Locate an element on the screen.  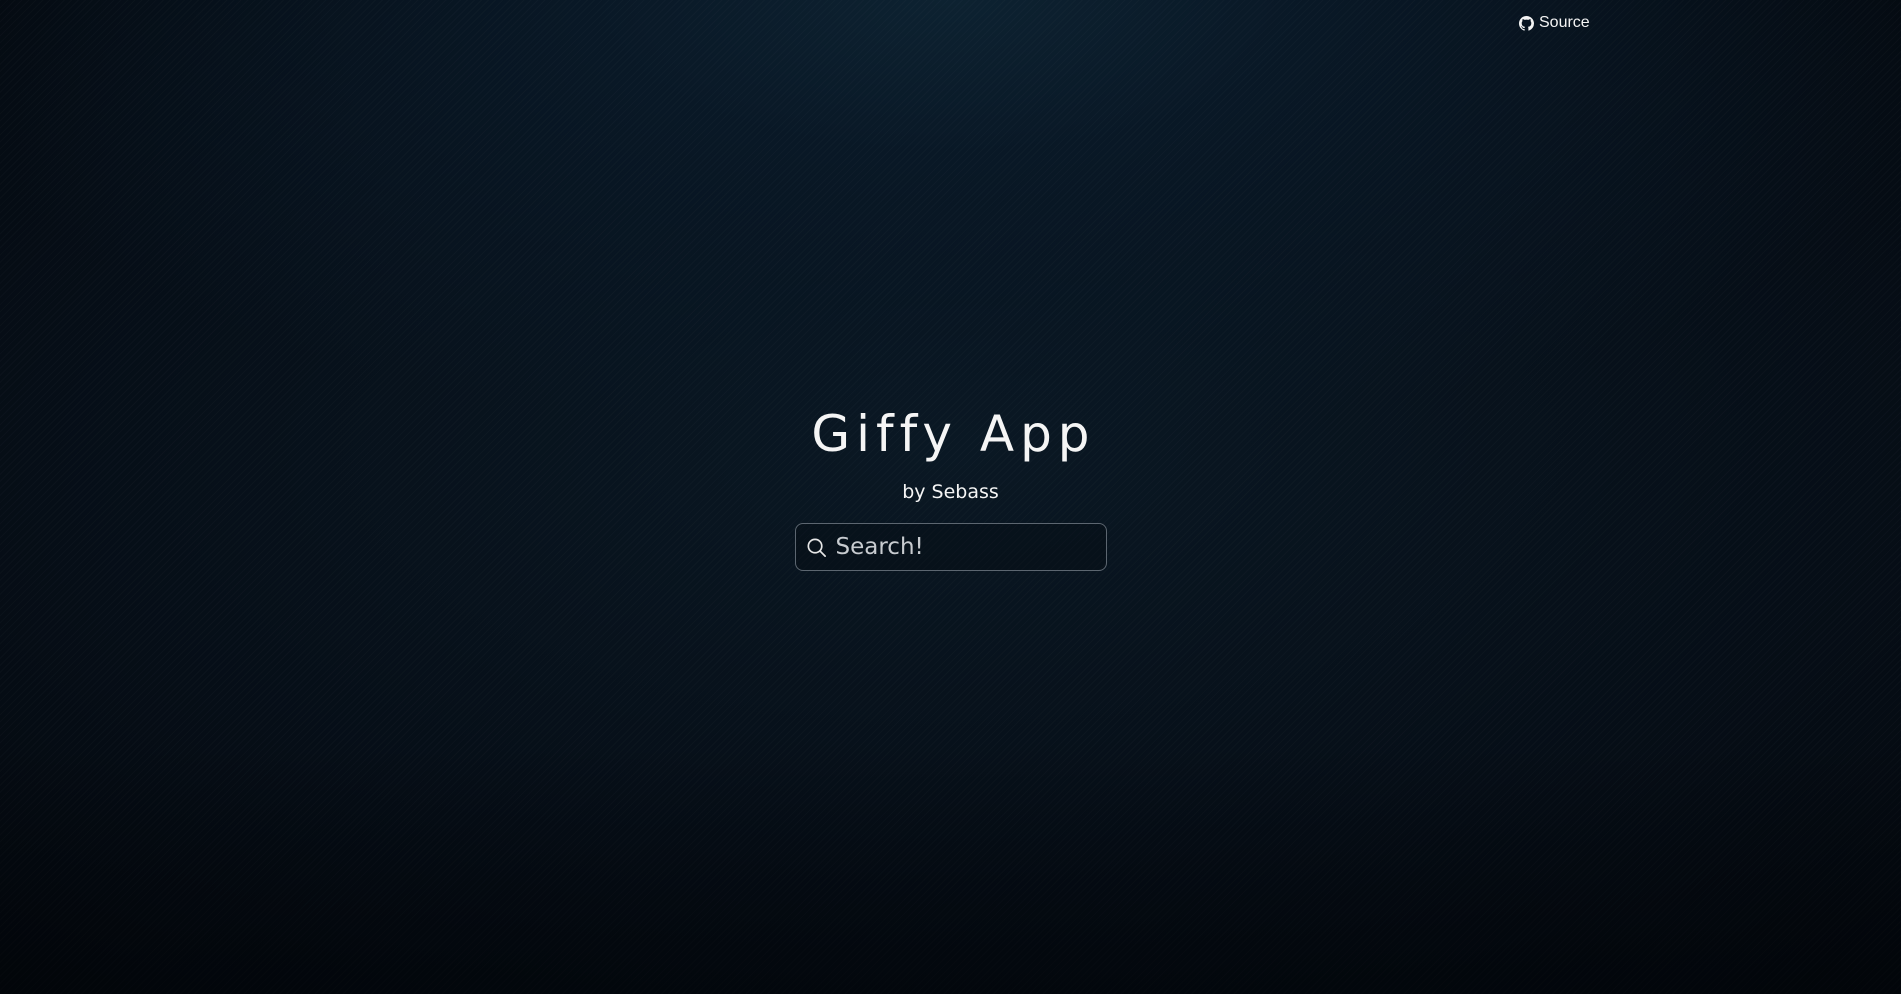
source-link-label: Source is located at coordinates (1564, 22).